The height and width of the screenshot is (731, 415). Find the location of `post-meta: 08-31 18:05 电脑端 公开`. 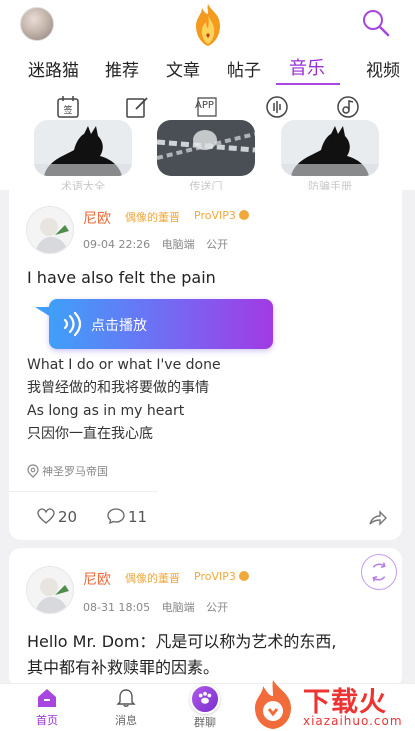

post-meta: 08-31 18:05 电脑端 公开 is located at coordinates (159, 607).